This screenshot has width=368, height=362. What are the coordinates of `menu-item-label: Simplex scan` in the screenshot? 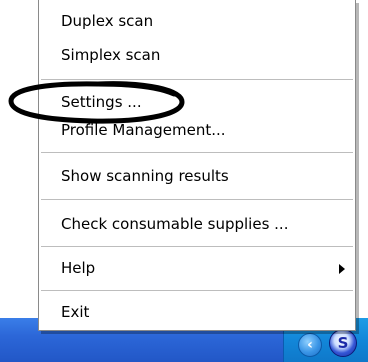 It's located at (111, 55).